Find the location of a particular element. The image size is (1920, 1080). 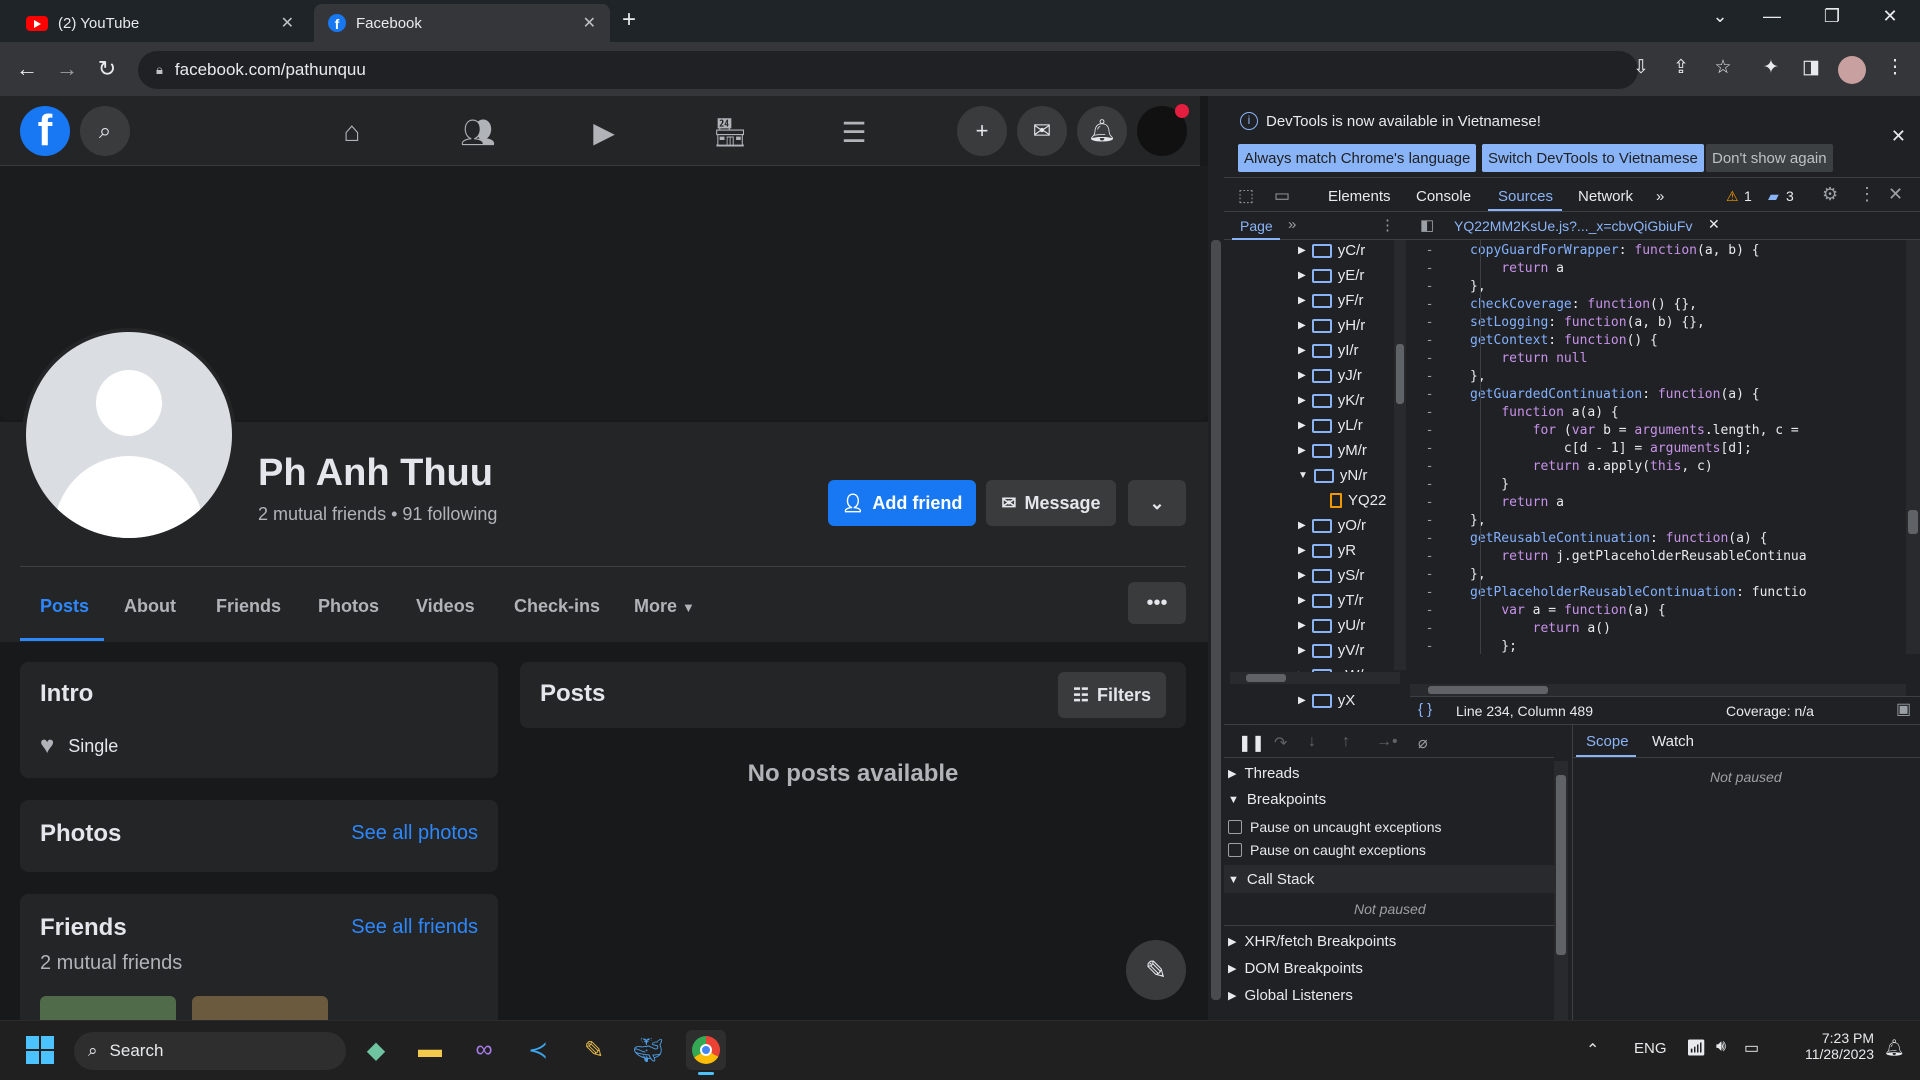

tree-hscrollbar-thumb is located at coordinates (1266, 678).